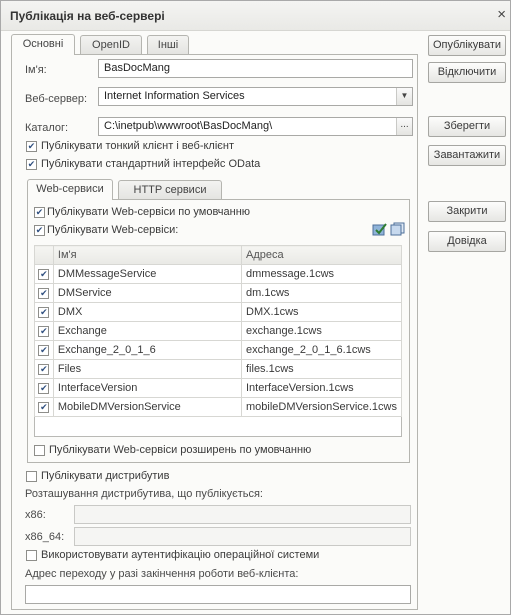  I want to click on tab-web-services: Web-сервиси, so click(70, 189).